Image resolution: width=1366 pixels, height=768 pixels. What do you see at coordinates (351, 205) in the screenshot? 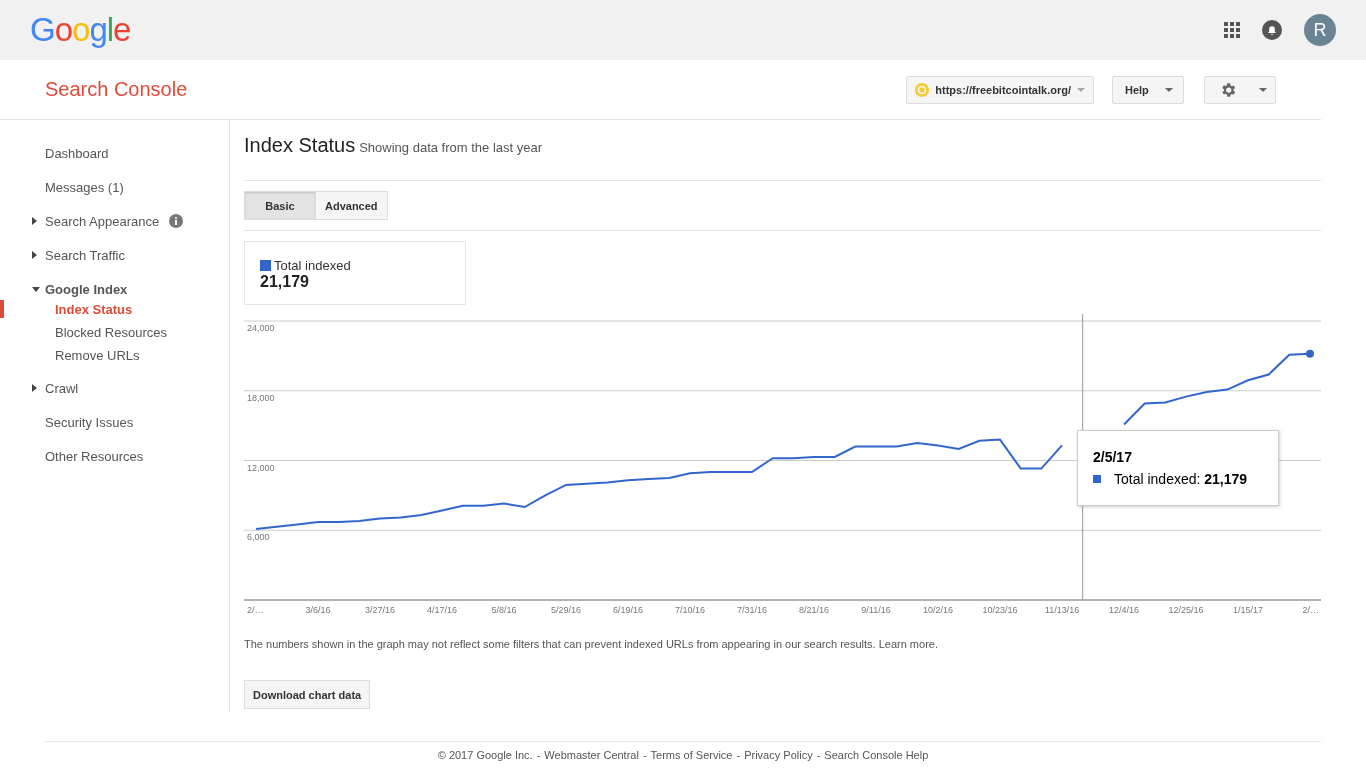
I see `view-tab: Advanced` at bounding box center [351, 205].